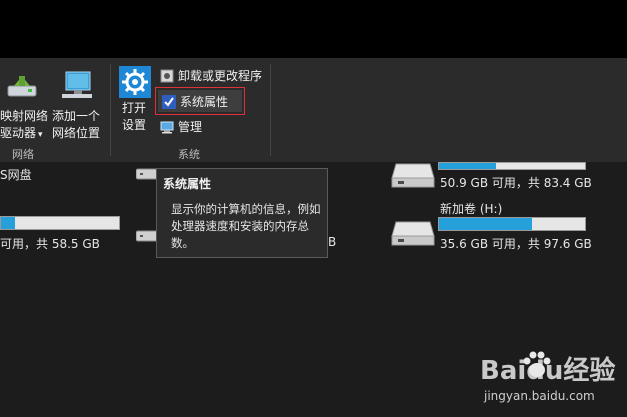  I want to click on open-settings-label-2: 设置, so click(134, 125).